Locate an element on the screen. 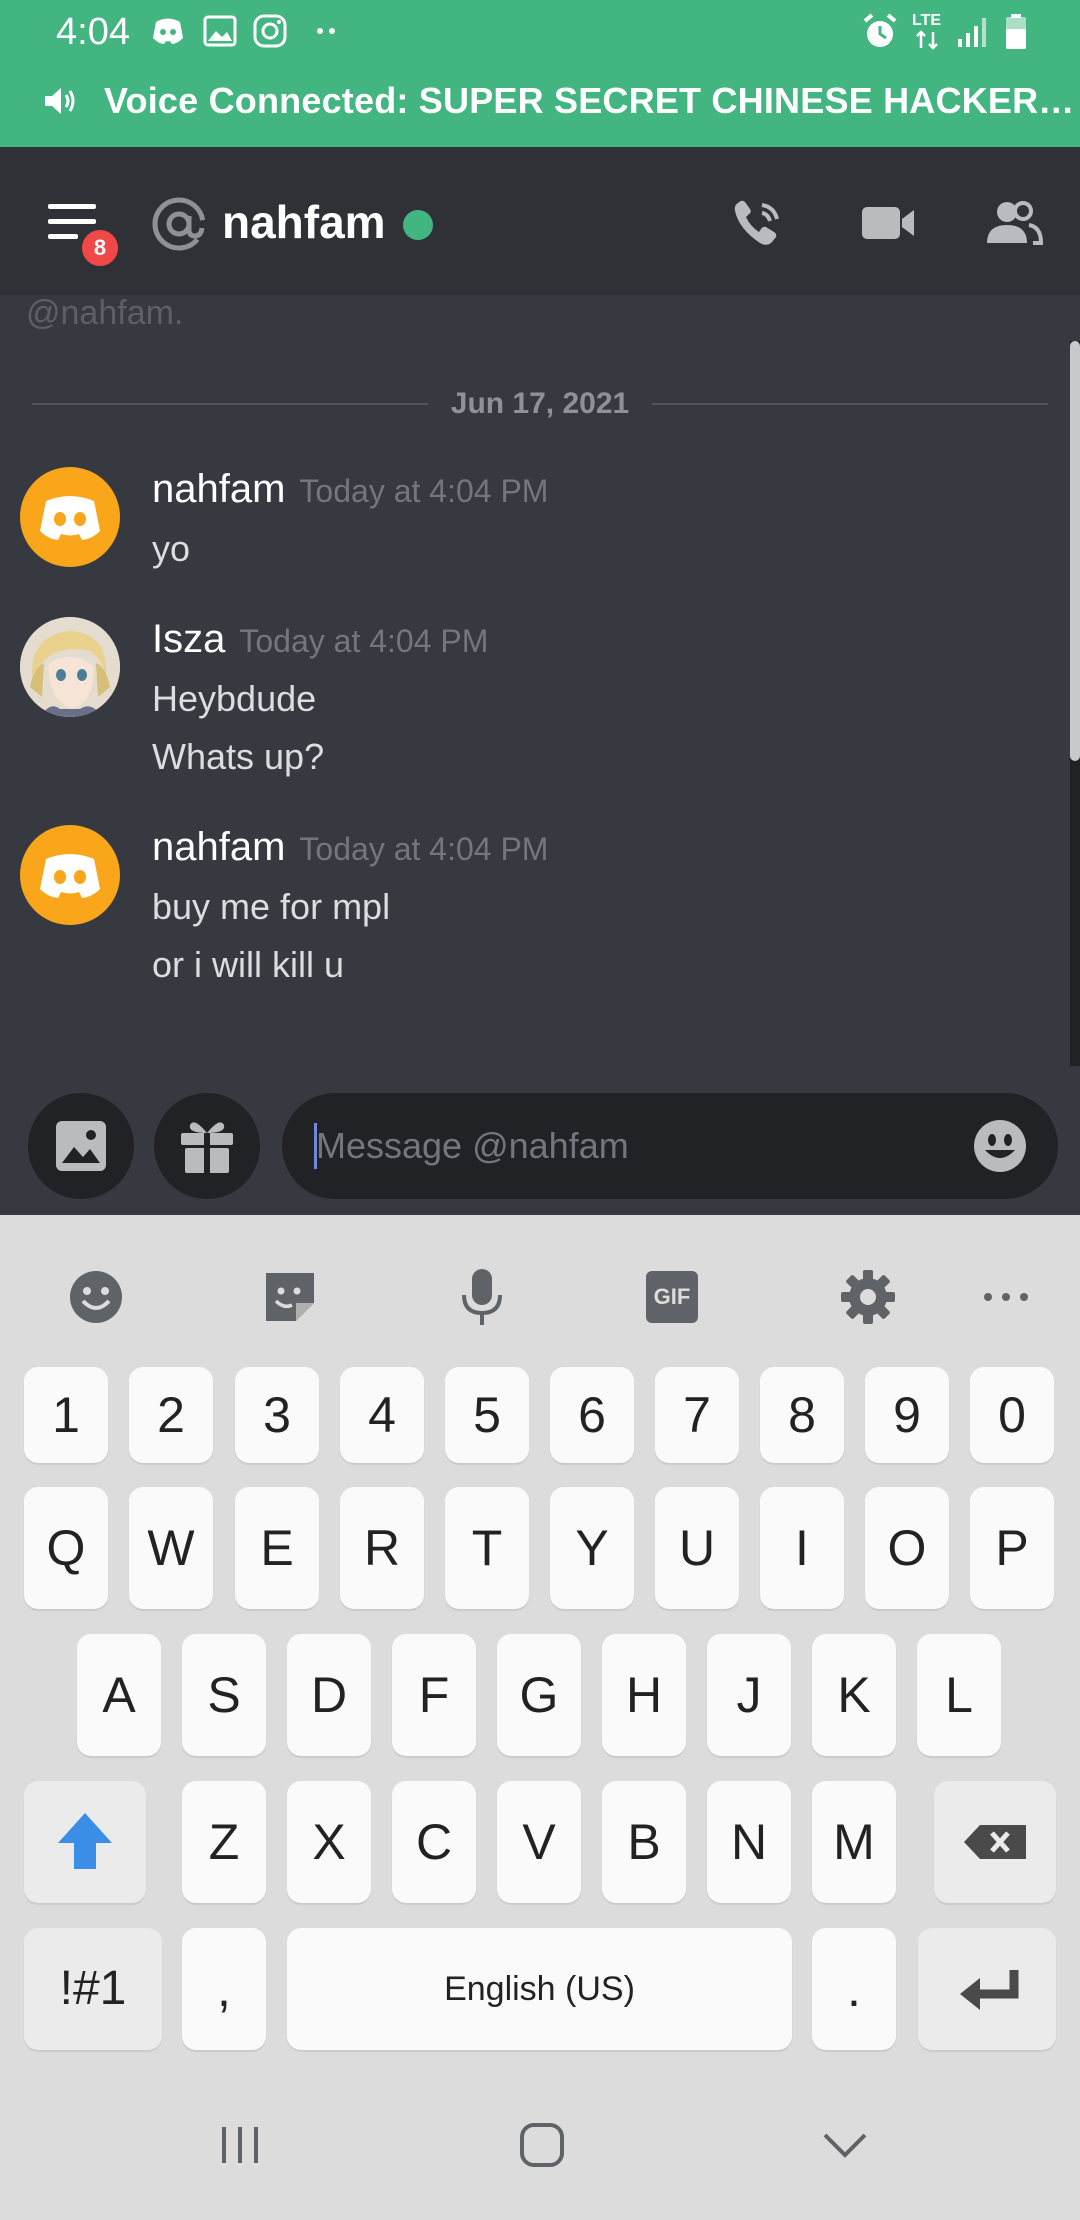  key-t: T is located at coordinates (487, 1548).